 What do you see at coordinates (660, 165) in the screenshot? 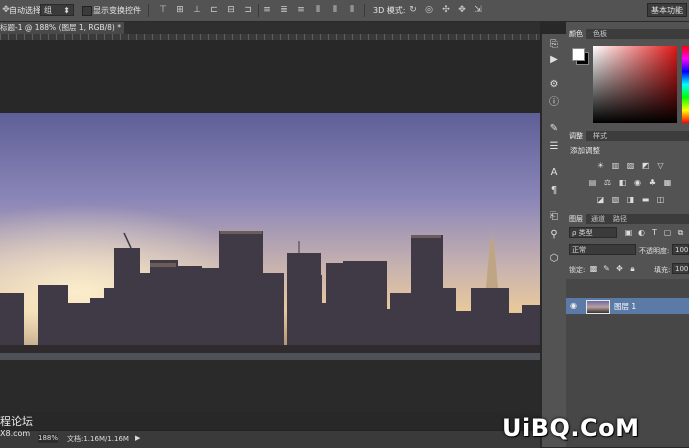
I see `vibrance-icon: ▽` at bounding box center [660, 165].